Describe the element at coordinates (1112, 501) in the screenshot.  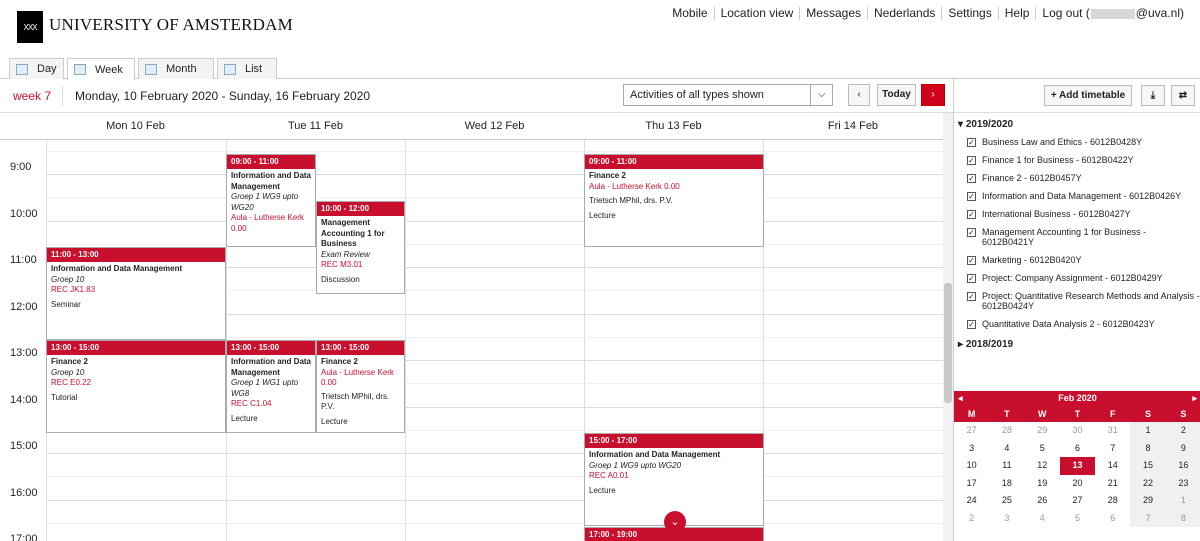
I see `calendar-day: 28` at that location.